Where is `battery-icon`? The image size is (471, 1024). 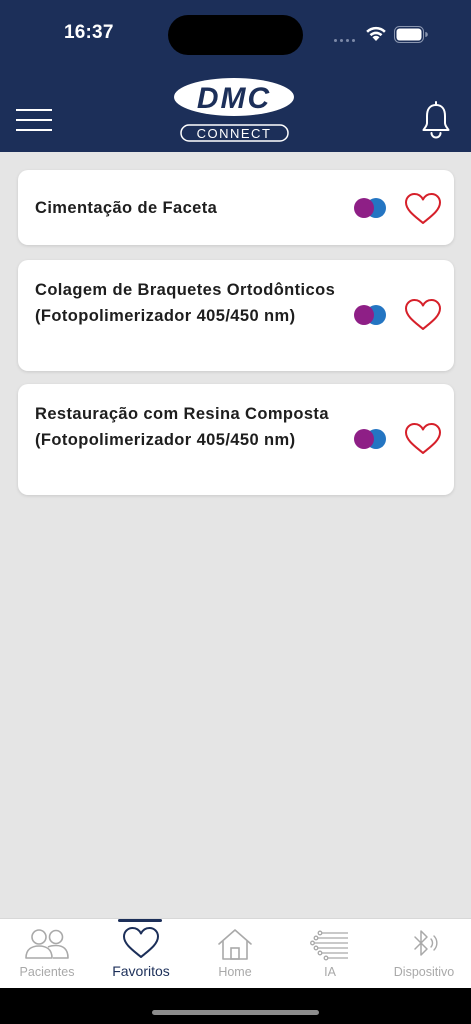
battery-icon is located at coordinates (411, 34).